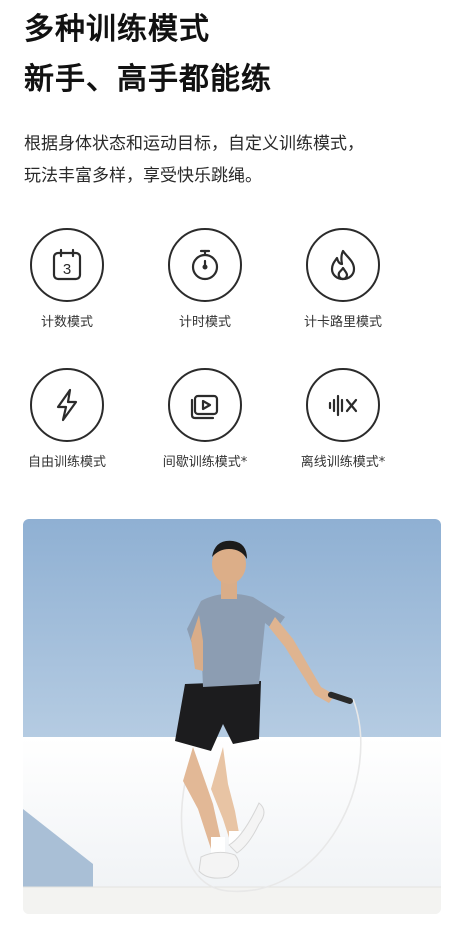 The height and width of the screenshot is (936, 455). What do you see at coordinates (342, 322) in the screenshot?
I see `mode-calorie-label: 计卡路里模式` at bounding box center [342, 322].